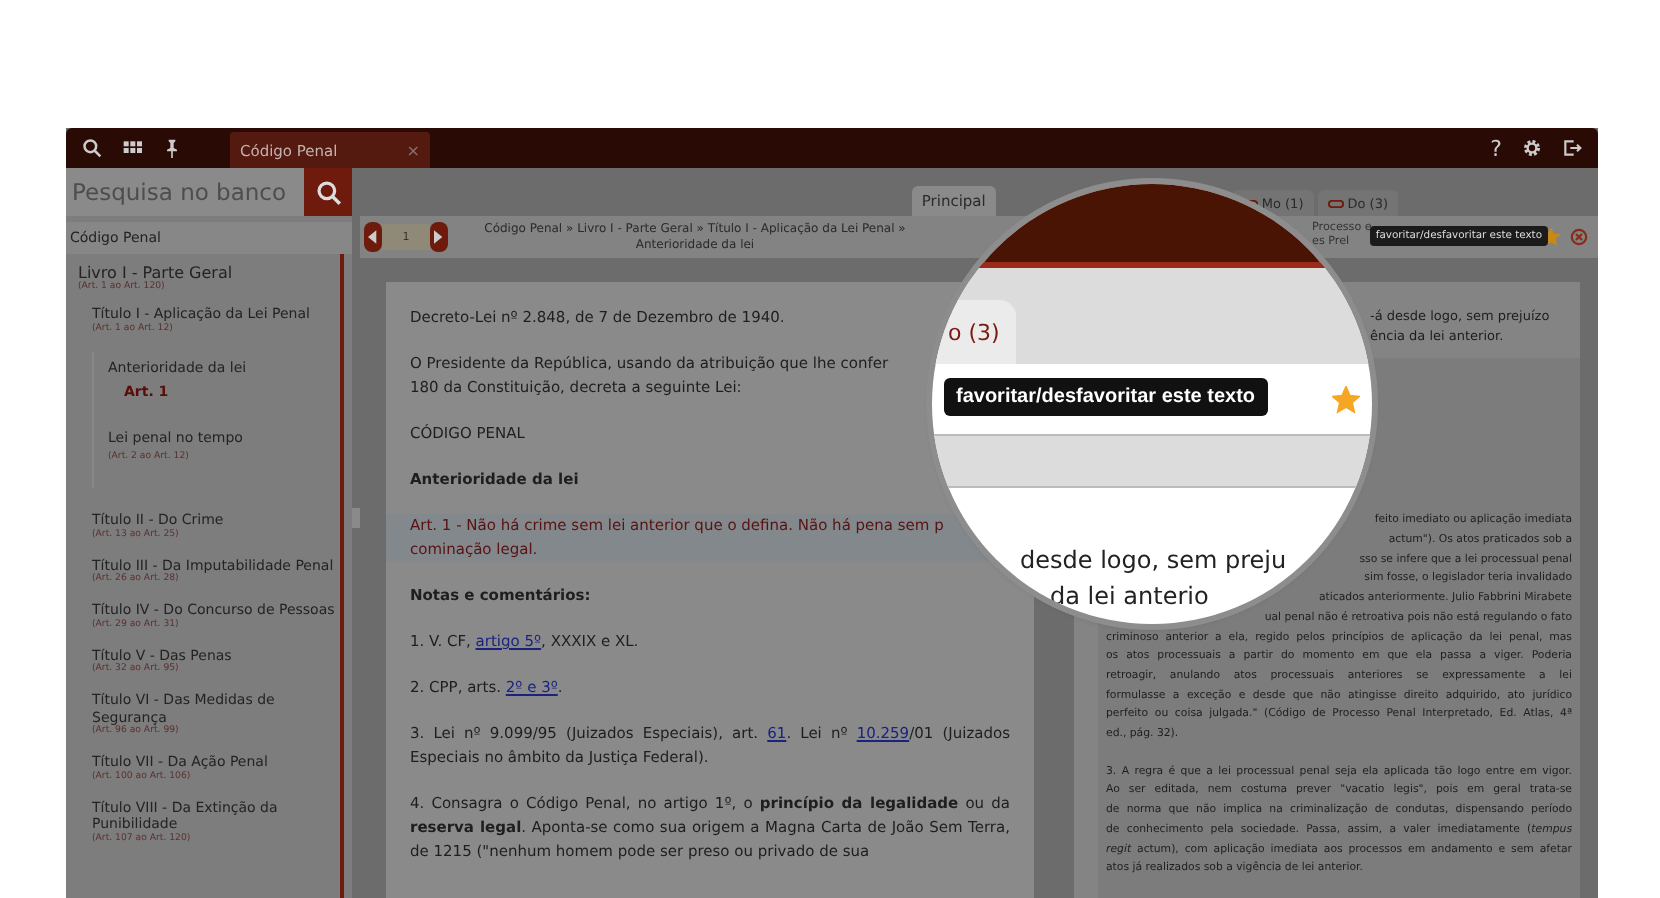 Image resolution: width=1660 pixels, height=898 pixels. What do you see at coordinates (207, 273) in the screenshot?
I see `tree-item: Livro I - Parte Geral` at bounding box center [207, 273].